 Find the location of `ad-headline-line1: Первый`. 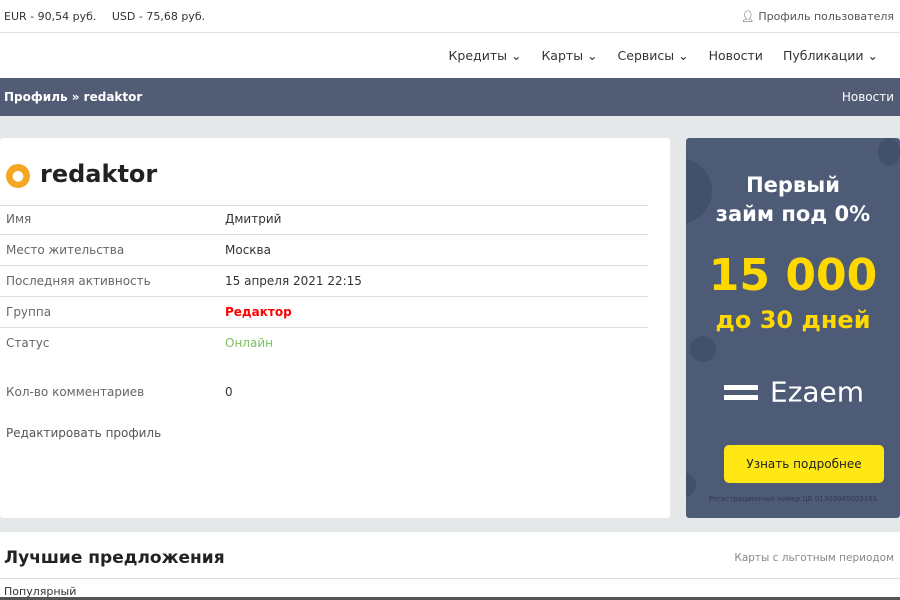

ad-headline-line1: Первый is located at coordinates (793, 185).